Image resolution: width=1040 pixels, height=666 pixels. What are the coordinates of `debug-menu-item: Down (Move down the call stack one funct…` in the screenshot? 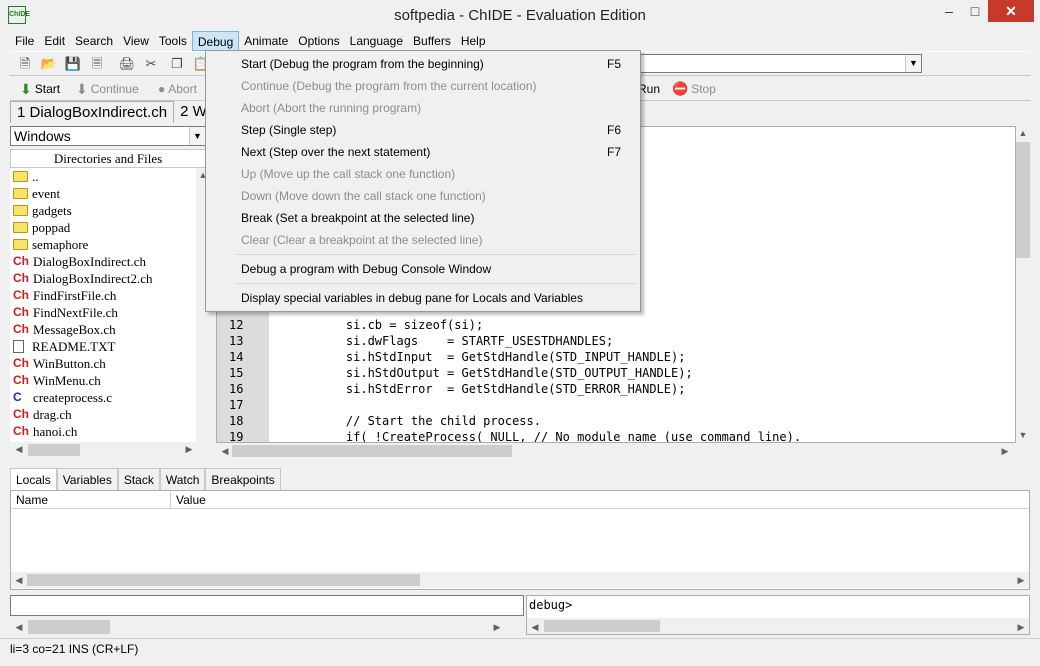 It's located at (423, 196).